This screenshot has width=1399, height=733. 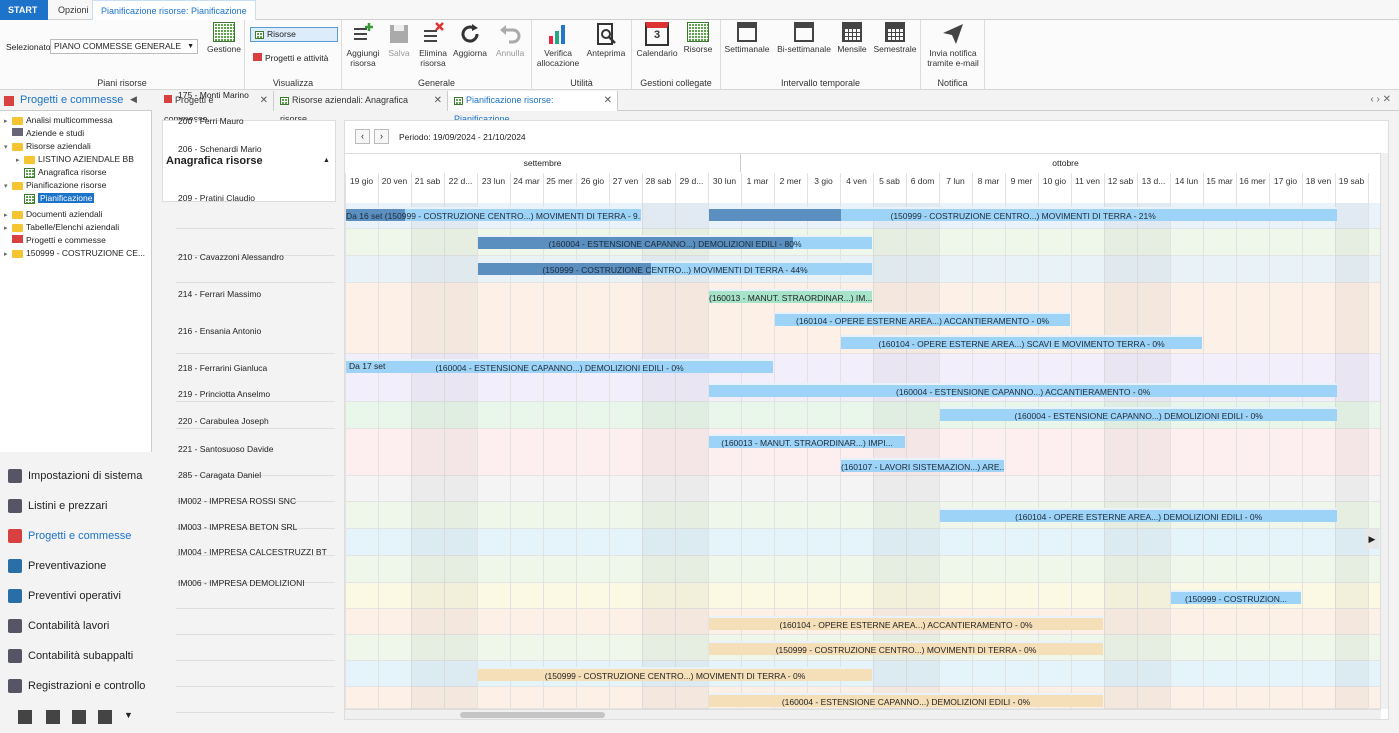 I want to click on resource-row: 209 - Pratini Claudio, so click(x=216, y=198).